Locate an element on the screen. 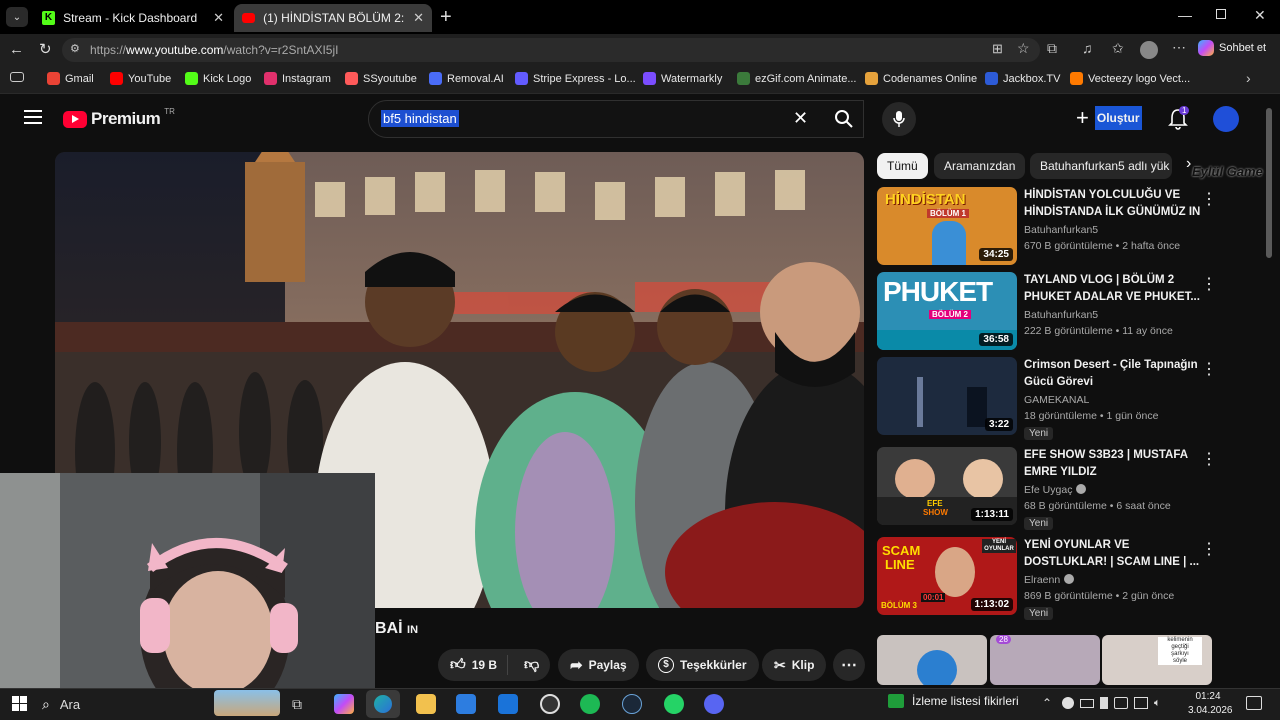 This screenshot has width=1280, height=720. hamburger-menu-icon is located at coordinates (33, 117).